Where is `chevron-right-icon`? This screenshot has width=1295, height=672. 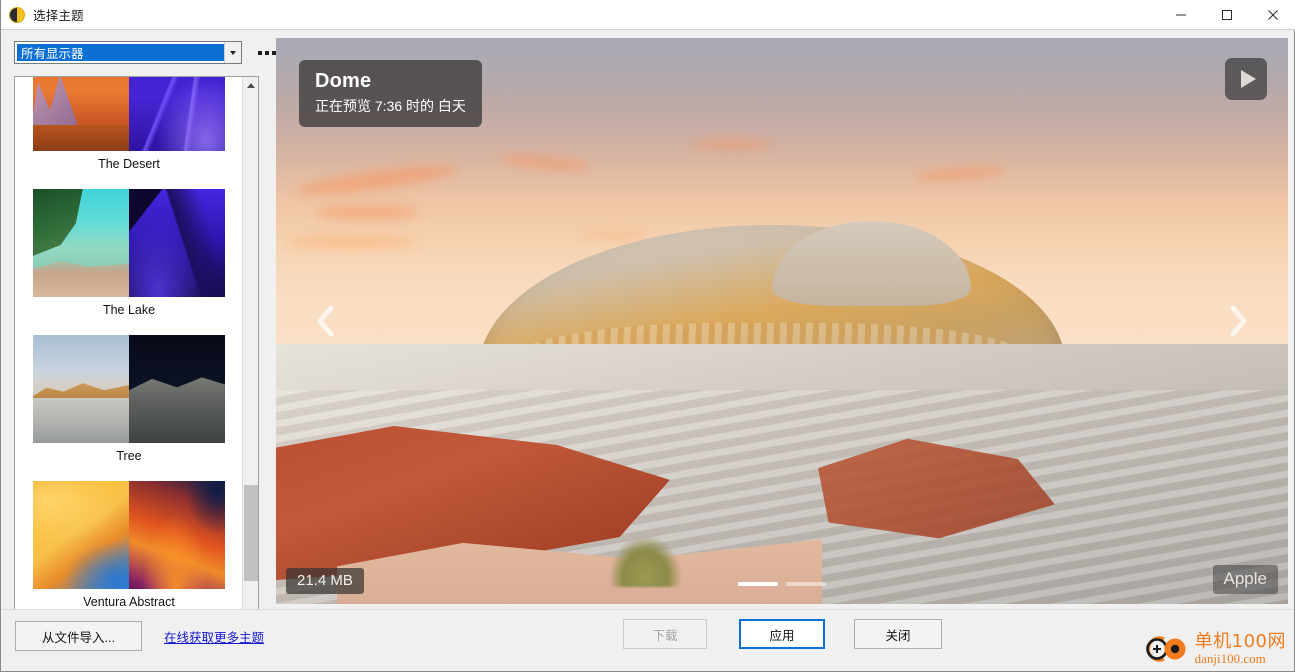 chevron-right-icon is located at coordinates (1238, 321).